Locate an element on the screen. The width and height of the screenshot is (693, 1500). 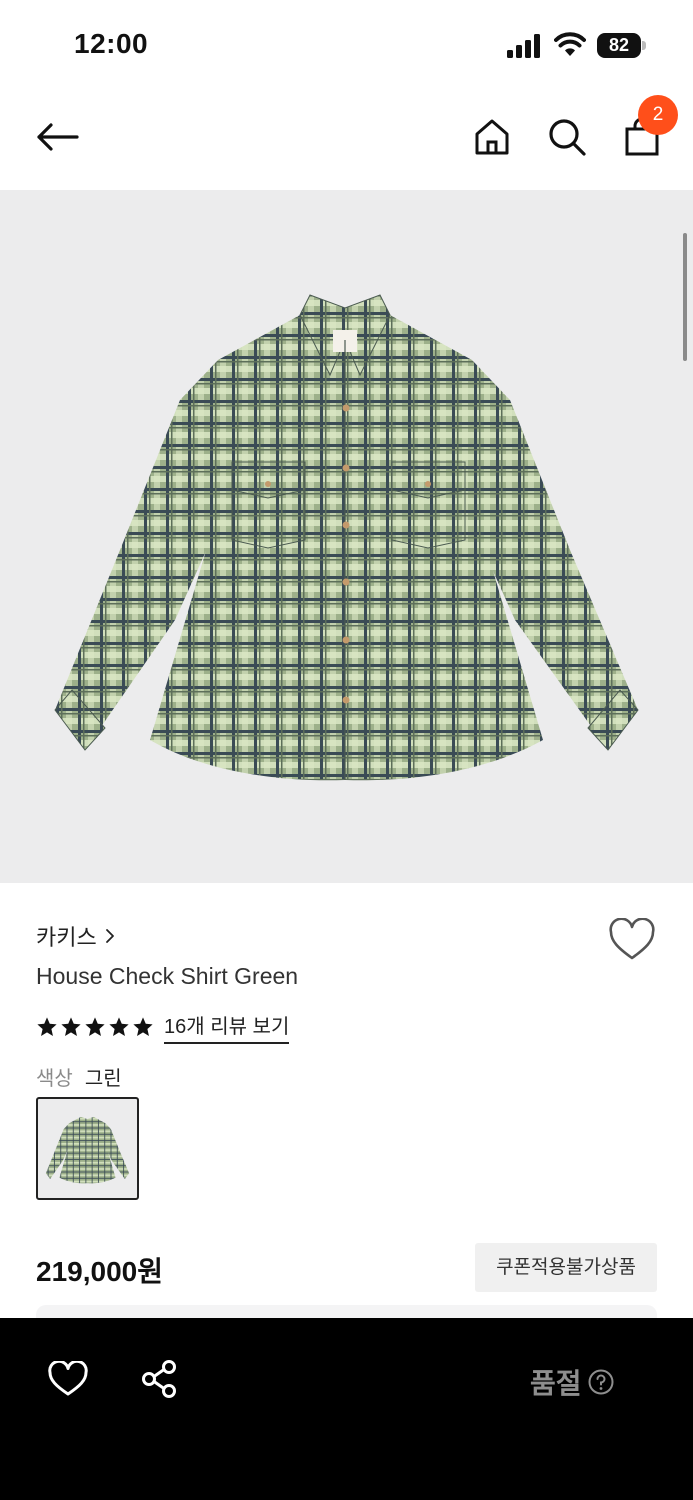
search-icon is located at coordinates (567, 137).